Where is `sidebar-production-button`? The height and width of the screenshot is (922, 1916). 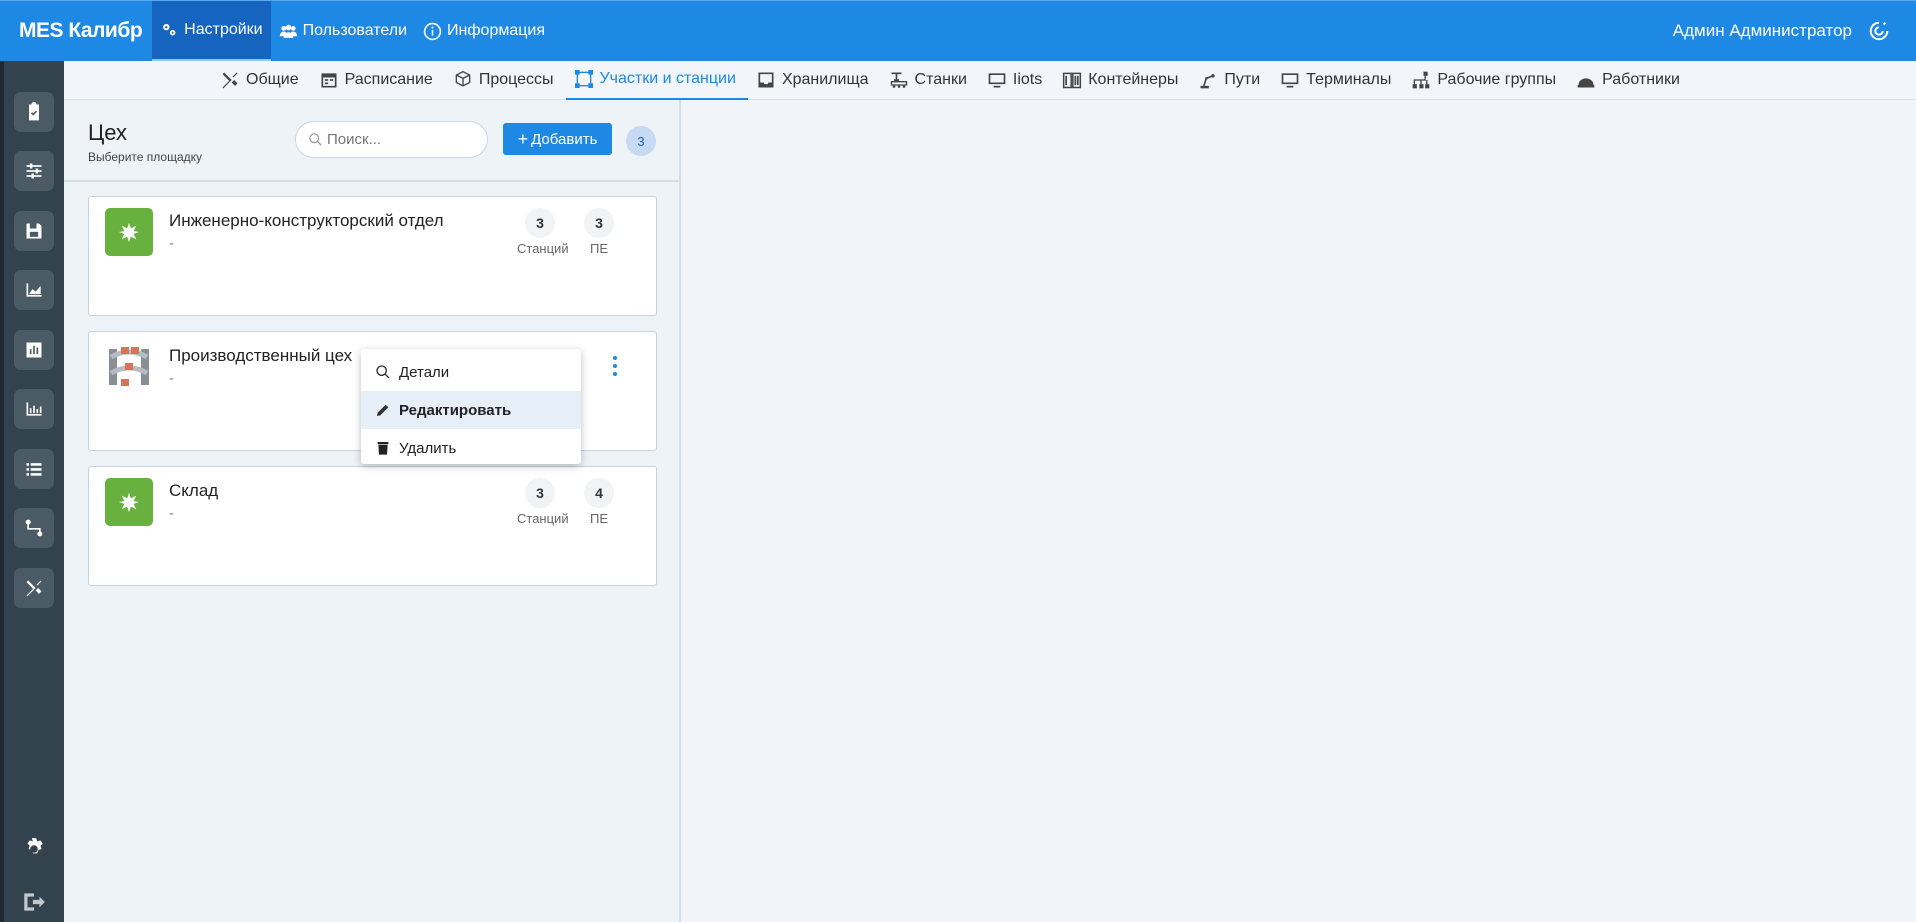
sidebar-production-button is located at coordinates (34, 290).